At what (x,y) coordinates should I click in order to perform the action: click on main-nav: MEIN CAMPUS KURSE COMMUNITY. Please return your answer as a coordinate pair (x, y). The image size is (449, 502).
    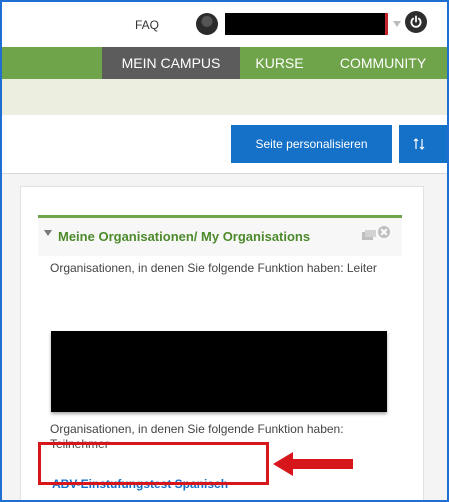
    Looking at the image, I should click on (224, 63).